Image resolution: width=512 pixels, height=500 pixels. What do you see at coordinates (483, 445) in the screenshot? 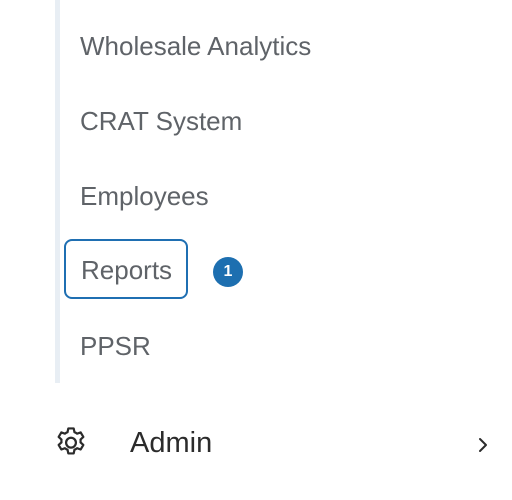
I see `chevron-right-icon` at bounding box center [483, 445].